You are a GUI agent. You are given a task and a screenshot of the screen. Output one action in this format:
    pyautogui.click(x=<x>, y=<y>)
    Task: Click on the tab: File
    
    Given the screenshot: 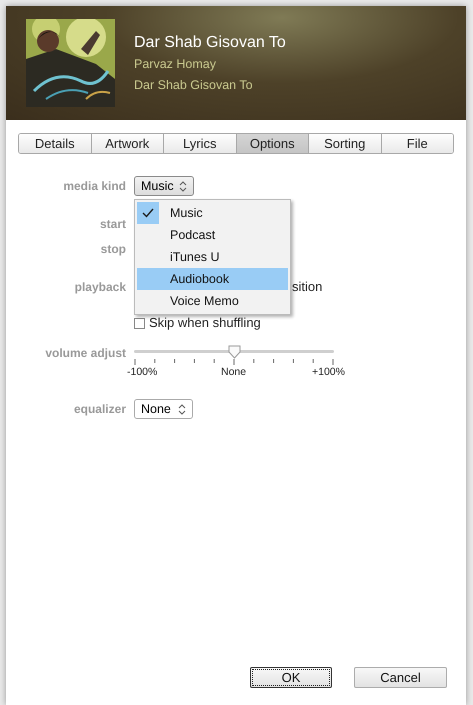 What is the action you would take?
    pyautogui.click(x=416, y=143)
    